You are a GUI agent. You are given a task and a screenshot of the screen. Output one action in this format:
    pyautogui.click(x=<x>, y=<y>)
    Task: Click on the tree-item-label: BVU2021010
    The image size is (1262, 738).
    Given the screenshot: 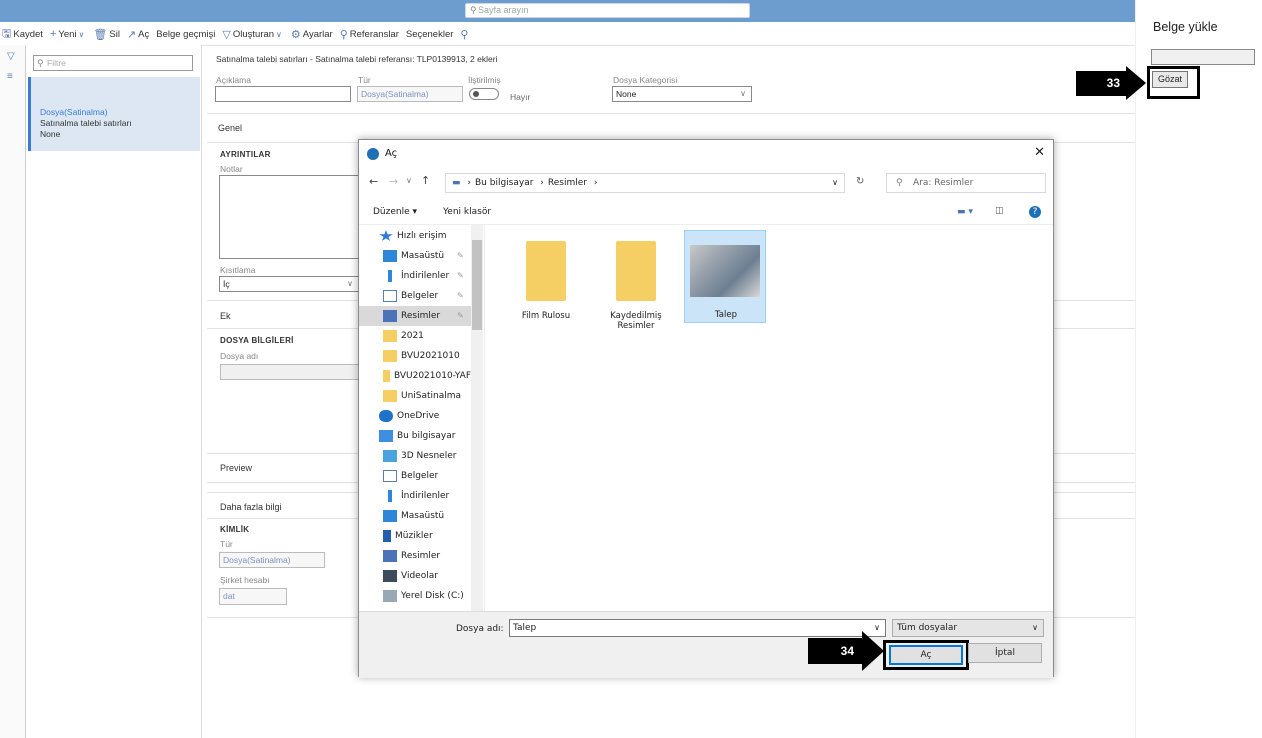 What is the action you would take?
    pyautogui.click(x=430, y=356)
    